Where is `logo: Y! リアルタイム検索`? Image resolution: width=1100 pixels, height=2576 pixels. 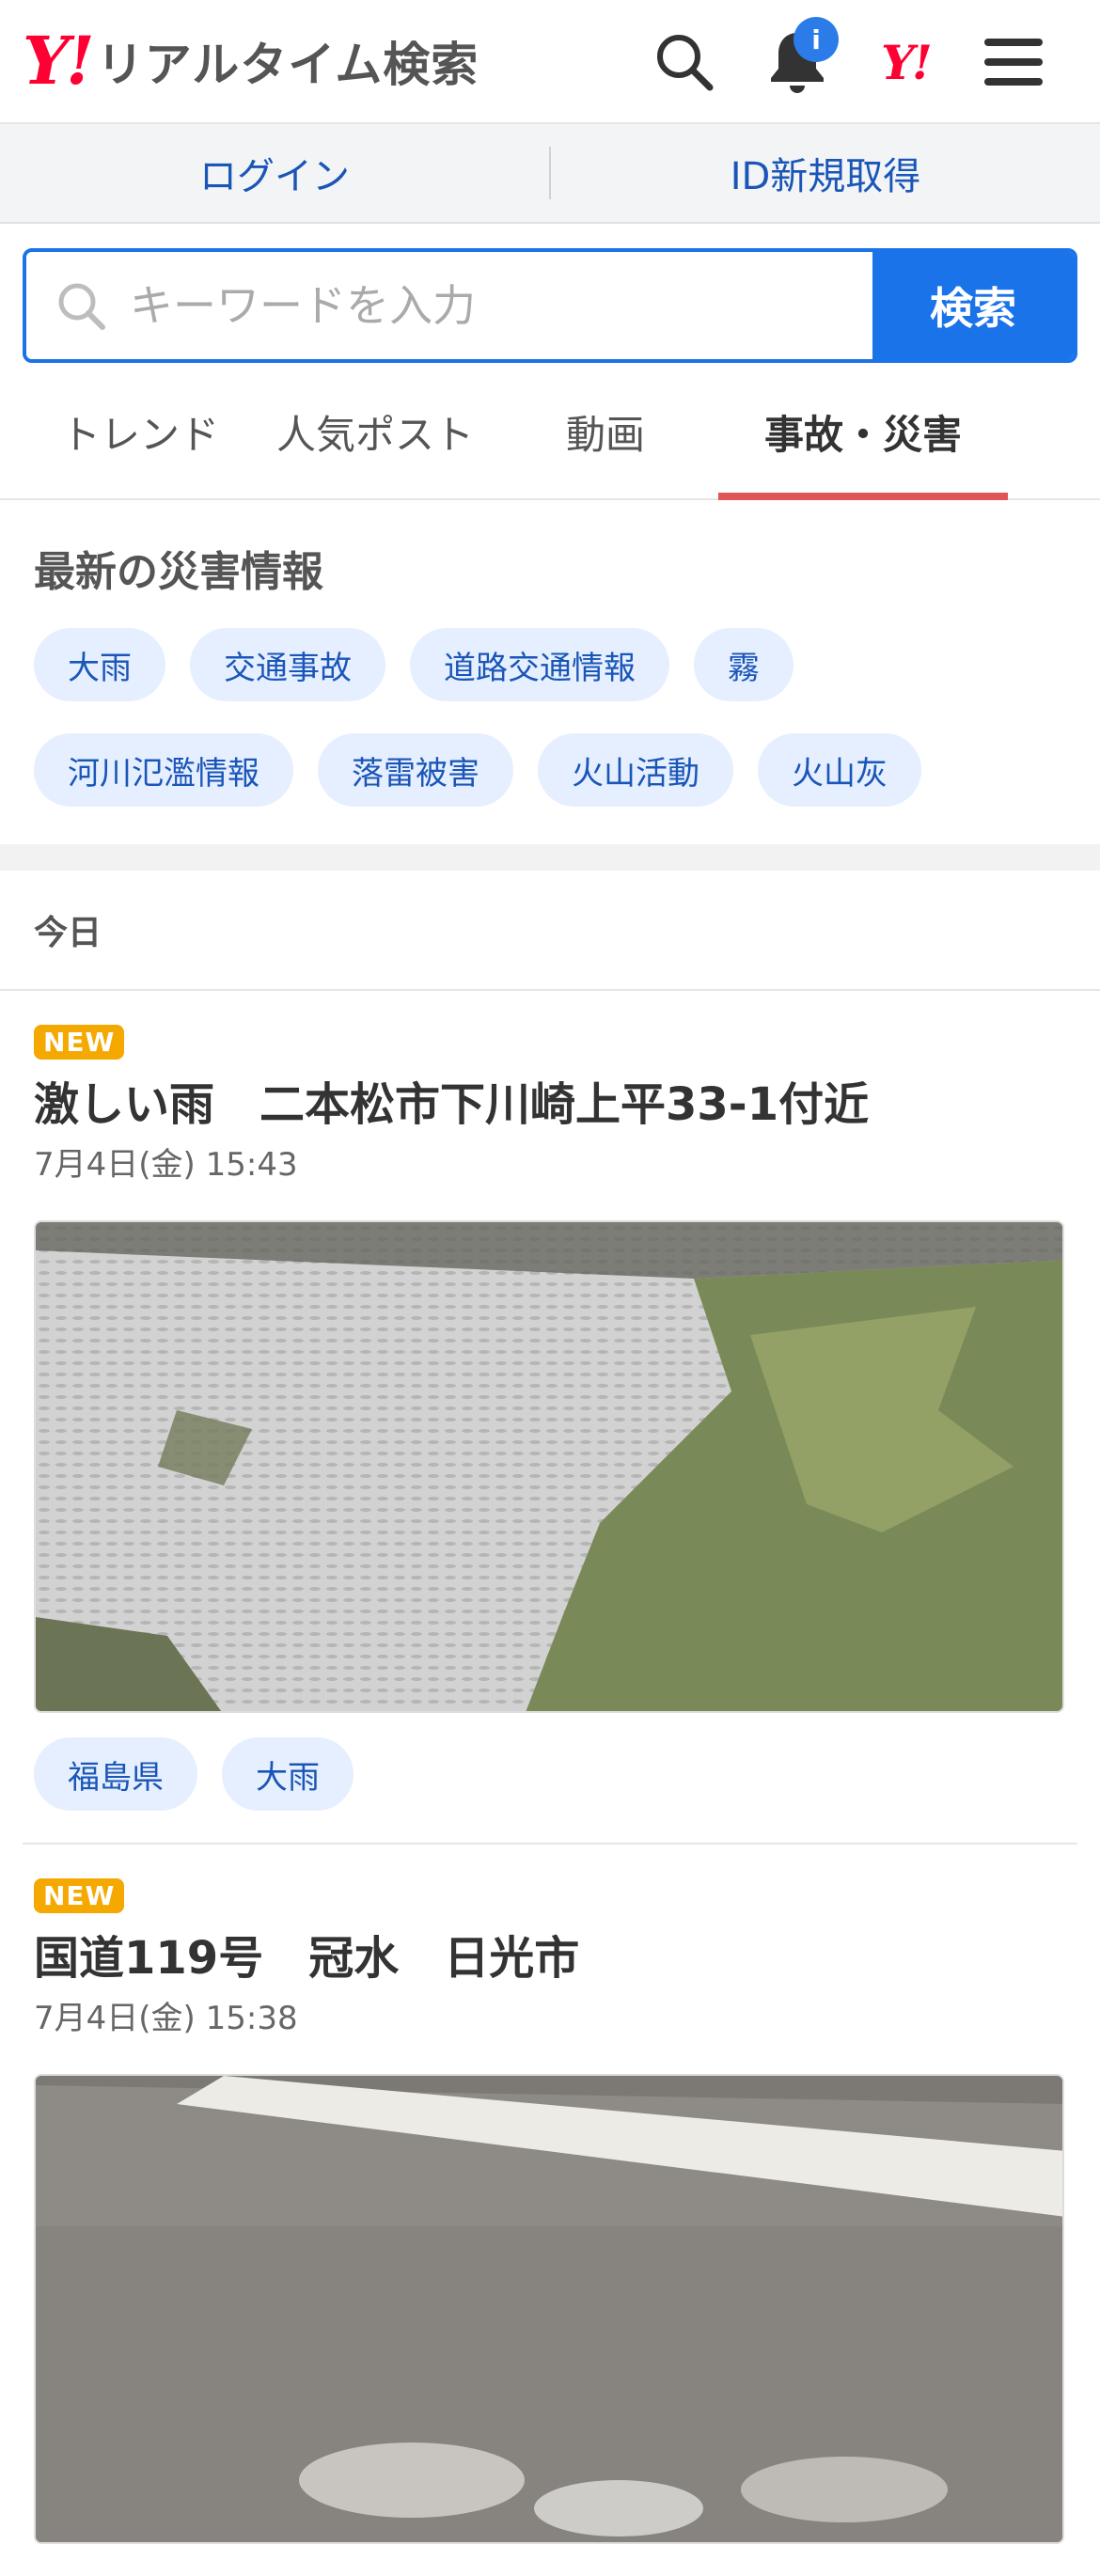 logo: Y! リアルタイム検索 is located at coordinates (251, 61).